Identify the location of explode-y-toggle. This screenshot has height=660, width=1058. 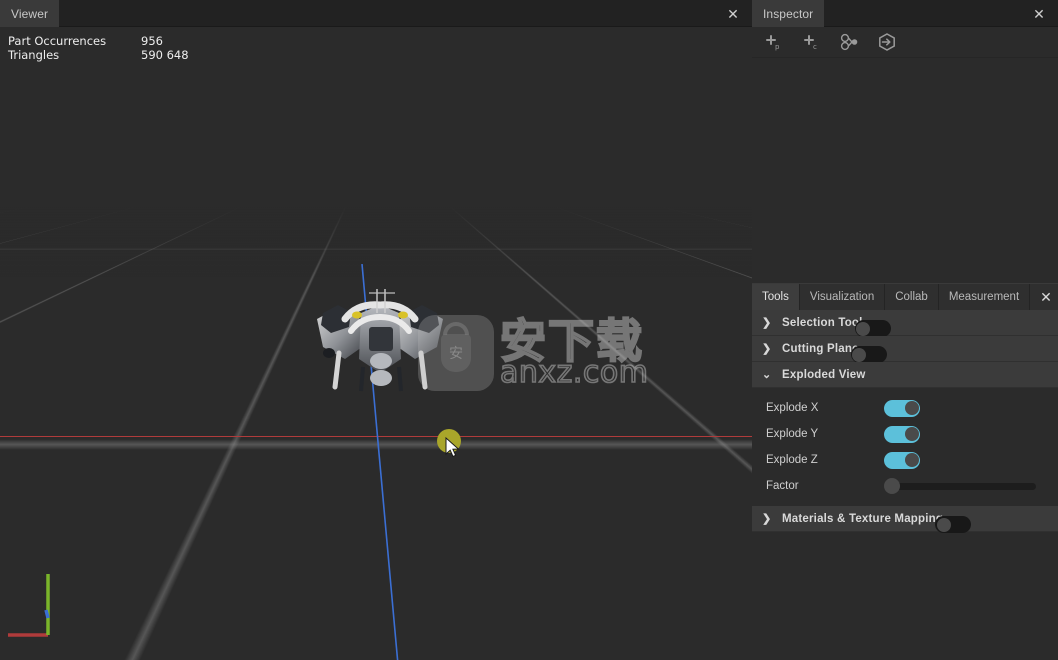
(902, 434).